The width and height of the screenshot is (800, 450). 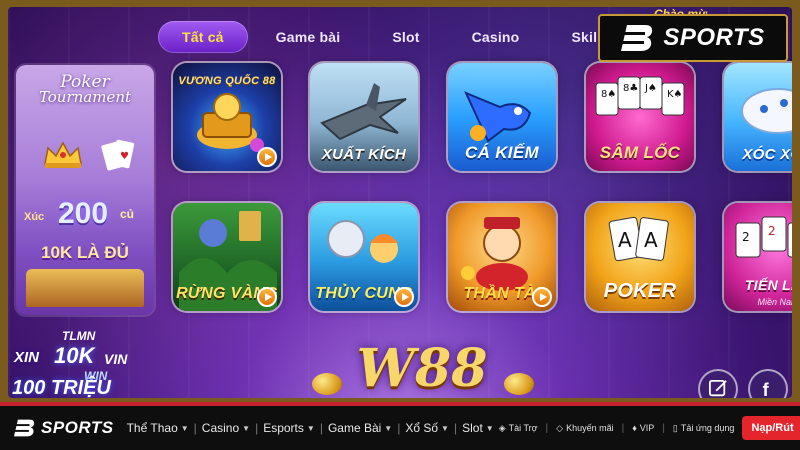 What do you see at coordinates (523, 428) in the screenshot?
I see `util-label: Tài Trợ` at bounding box center [523, 428].